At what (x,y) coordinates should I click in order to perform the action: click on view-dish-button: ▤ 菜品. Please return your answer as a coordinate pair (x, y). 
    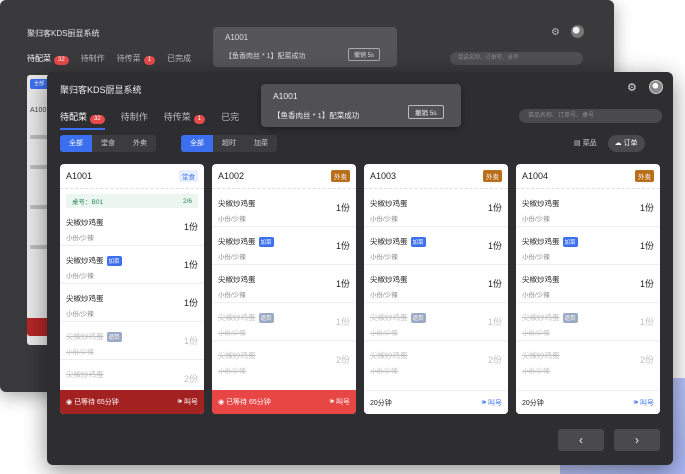
    Looking at the image, I should click on (585, 143).